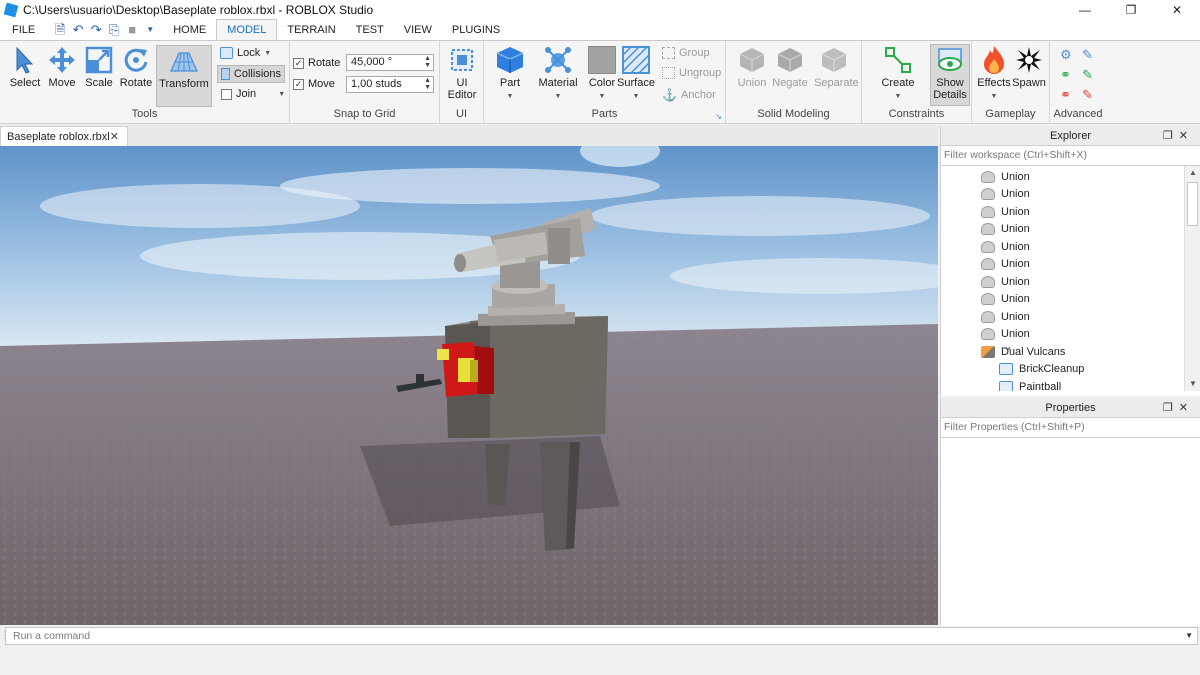 Image resolution: width=1200 pixels, height=675 pixels. I want to click on separate-button: Separate, so click(836, 67).